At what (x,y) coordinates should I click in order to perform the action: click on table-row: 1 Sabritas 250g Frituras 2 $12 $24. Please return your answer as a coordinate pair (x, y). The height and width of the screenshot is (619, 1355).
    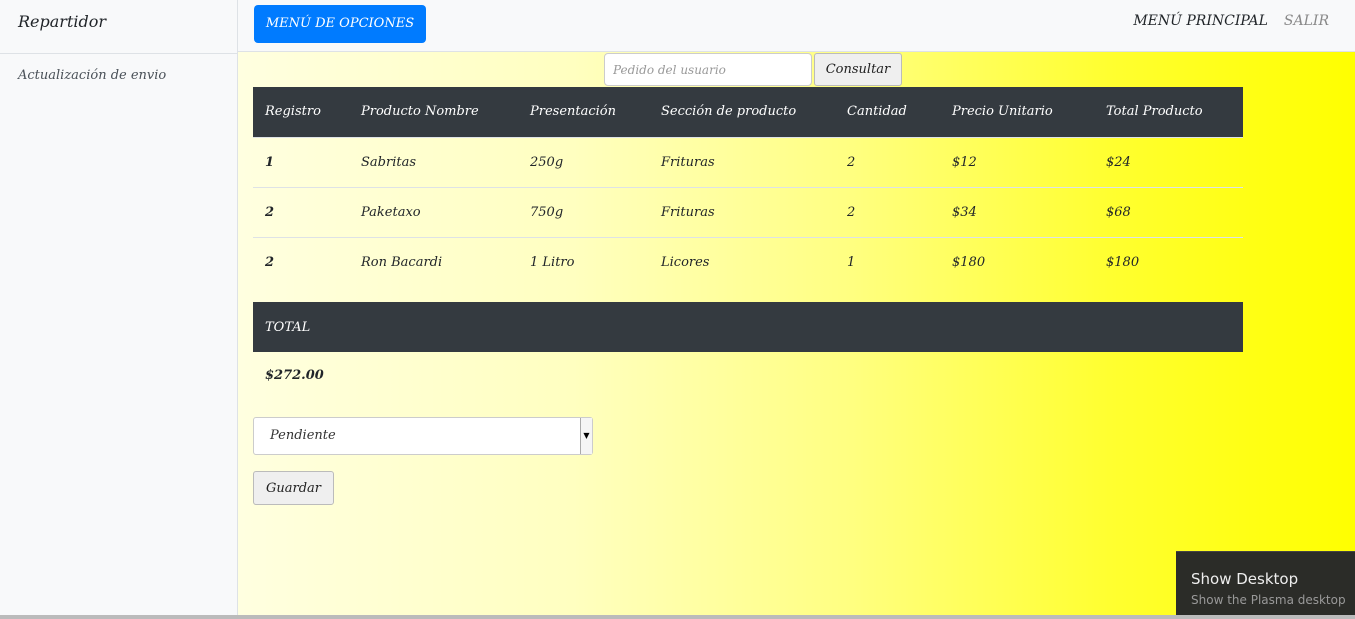
    Looking at the image, I should click on (748, 161).